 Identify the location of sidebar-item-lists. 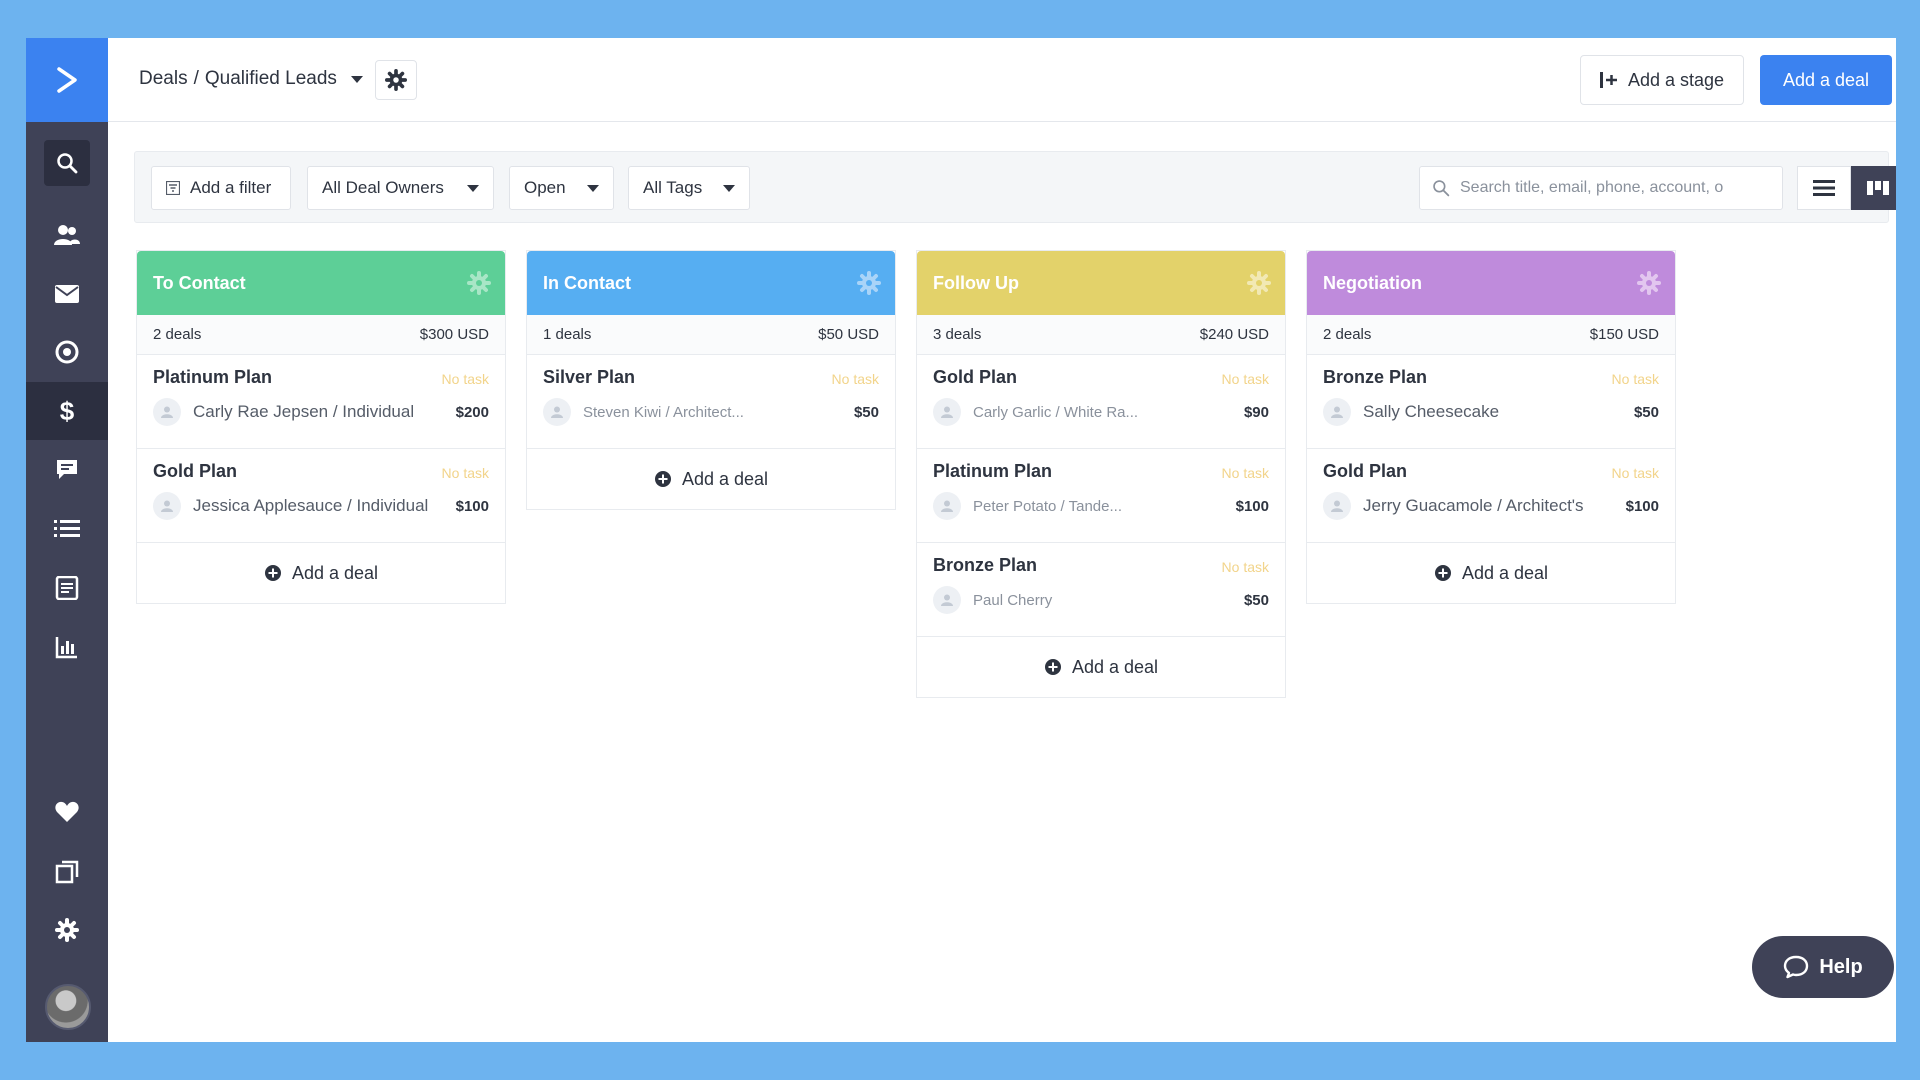
(67, 529).